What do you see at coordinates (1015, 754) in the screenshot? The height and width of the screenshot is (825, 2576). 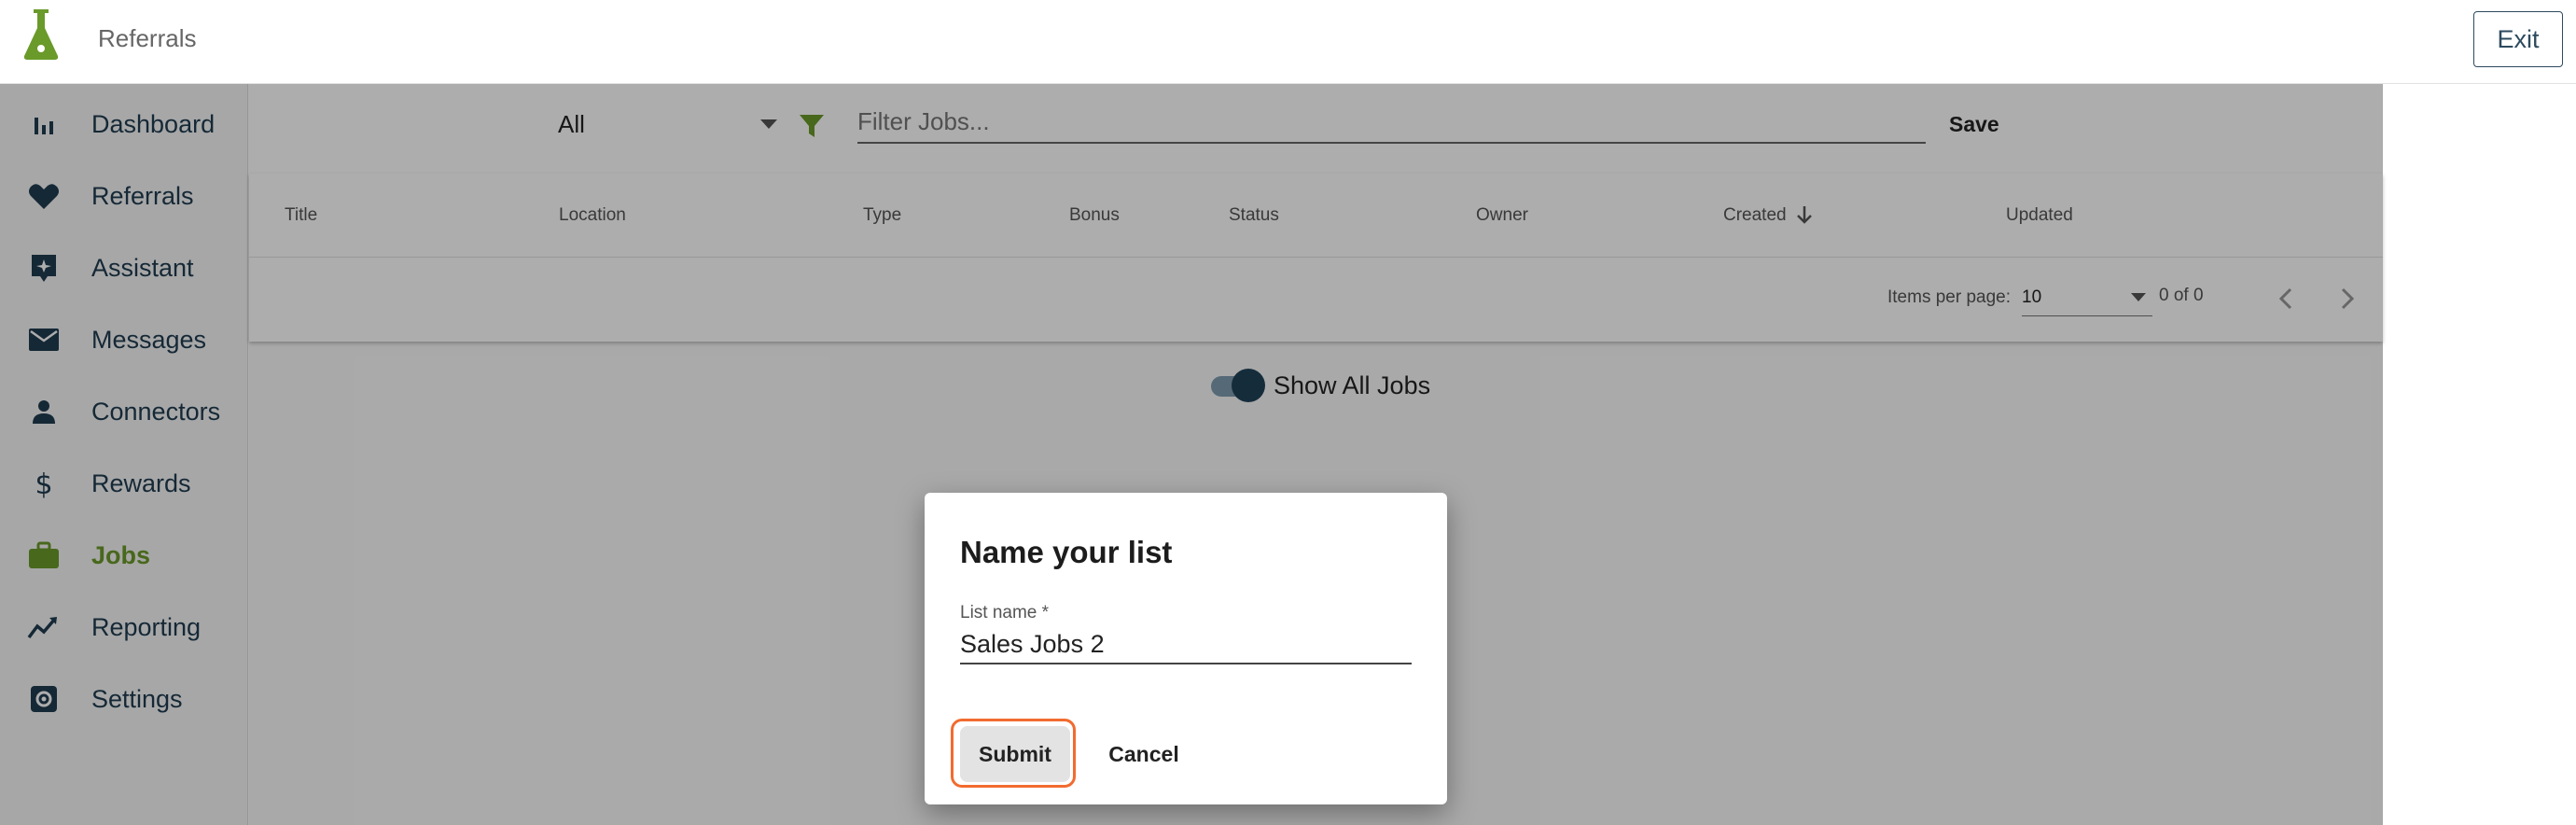 I see `submit-button: Submit` at bounding box center [1015, 754].